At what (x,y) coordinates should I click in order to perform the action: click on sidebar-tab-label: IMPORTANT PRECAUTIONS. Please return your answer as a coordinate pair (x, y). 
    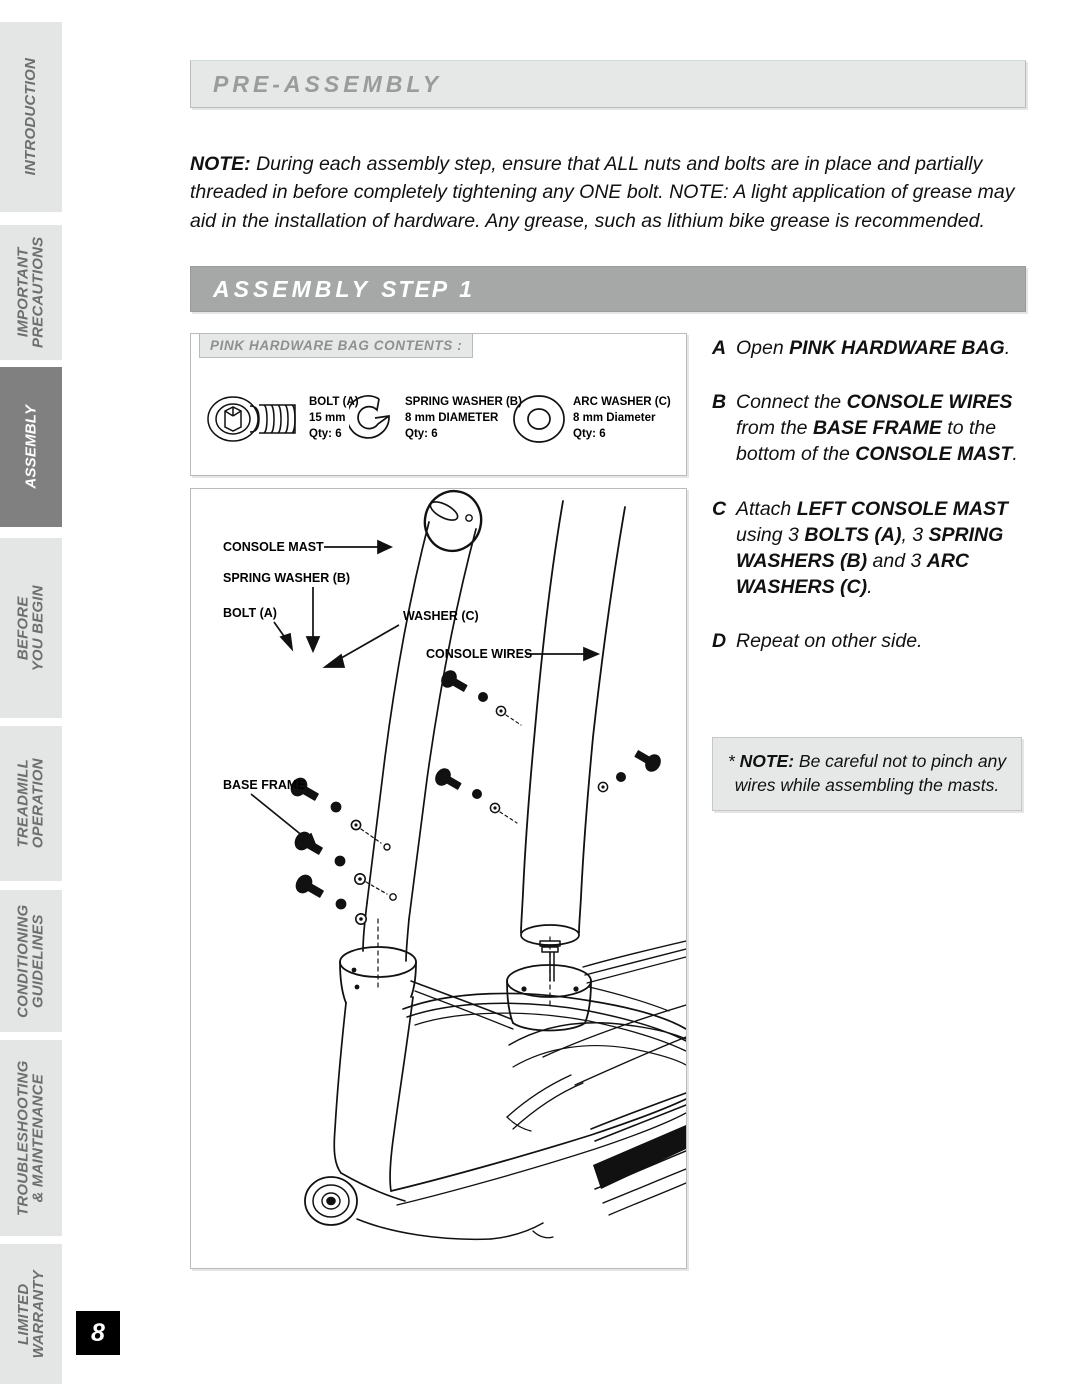
    Looking at the image, I should click on (30, 292).